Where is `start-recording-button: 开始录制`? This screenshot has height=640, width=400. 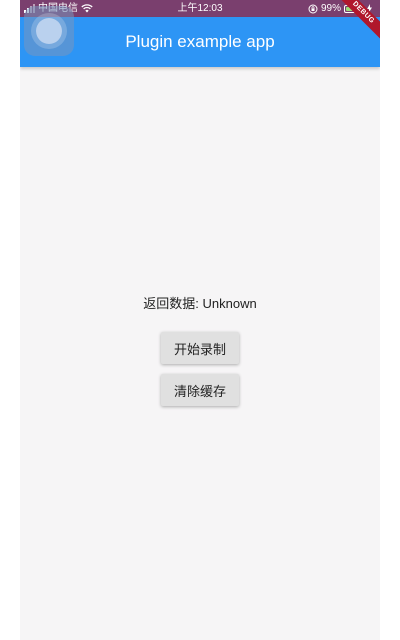 start-recording-button: 开始录制 is located at coordinates (200, 348).